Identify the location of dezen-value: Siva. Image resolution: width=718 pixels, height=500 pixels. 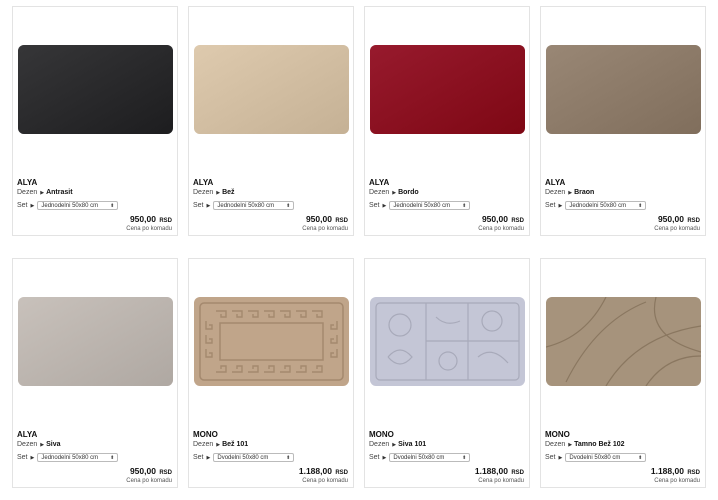
(53, 444).